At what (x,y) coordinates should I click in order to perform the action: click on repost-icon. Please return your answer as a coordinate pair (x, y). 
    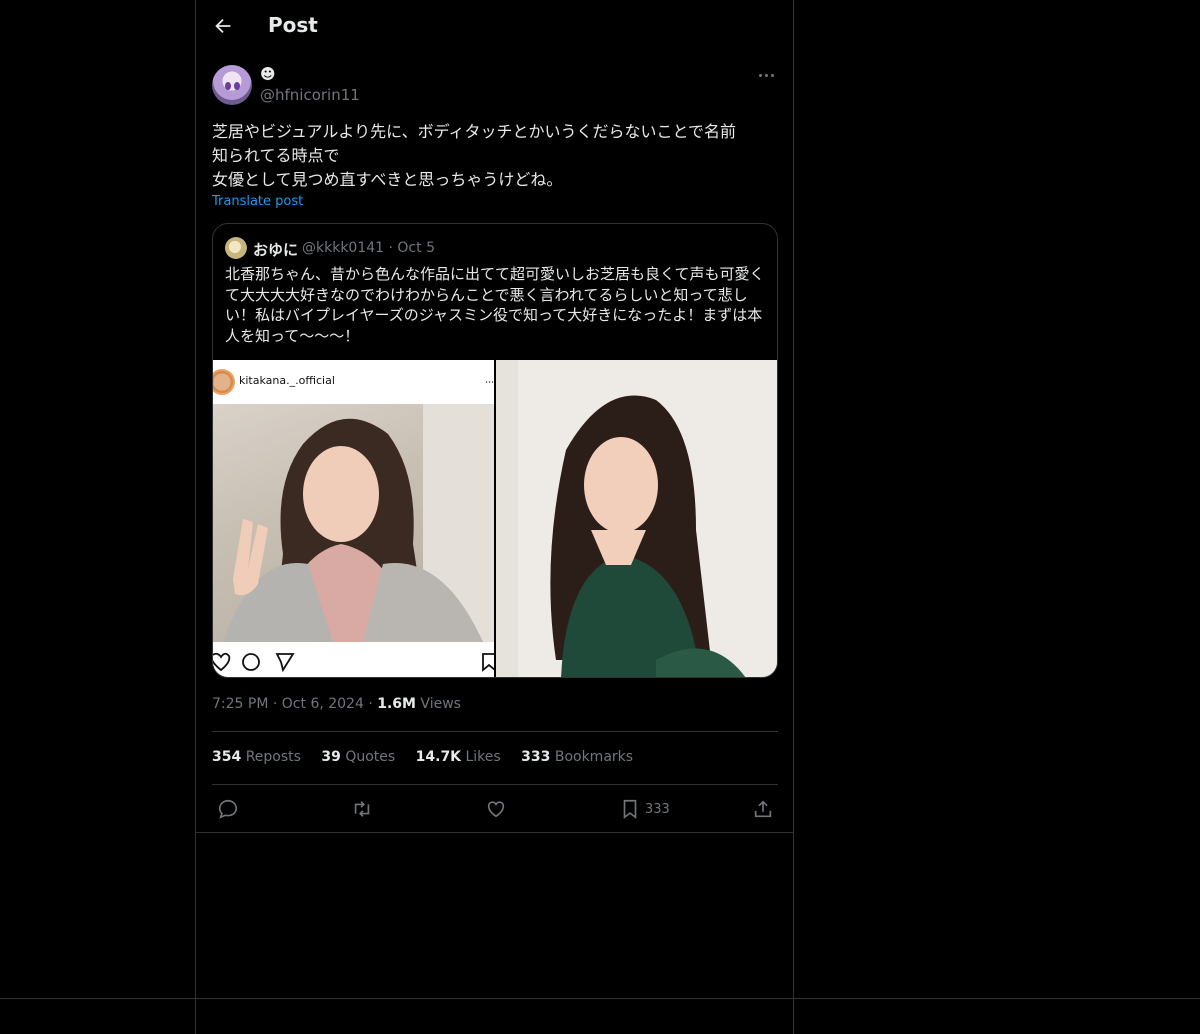
    Looking at the image, I should click on (362, 809).